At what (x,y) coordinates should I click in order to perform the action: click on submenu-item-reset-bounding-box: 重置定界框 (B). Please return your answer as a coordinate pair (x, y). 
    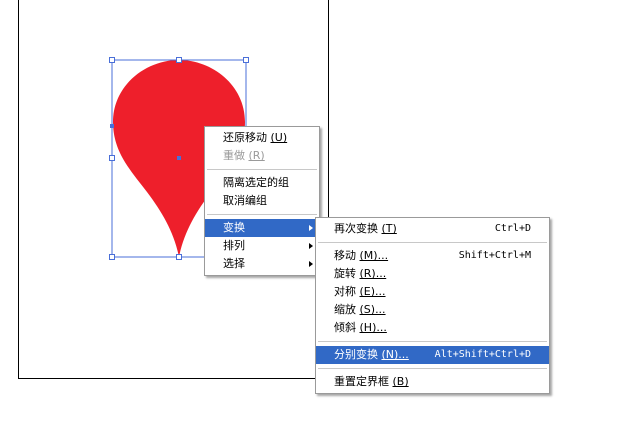
    Looking at the image, I should click on (432, 382).